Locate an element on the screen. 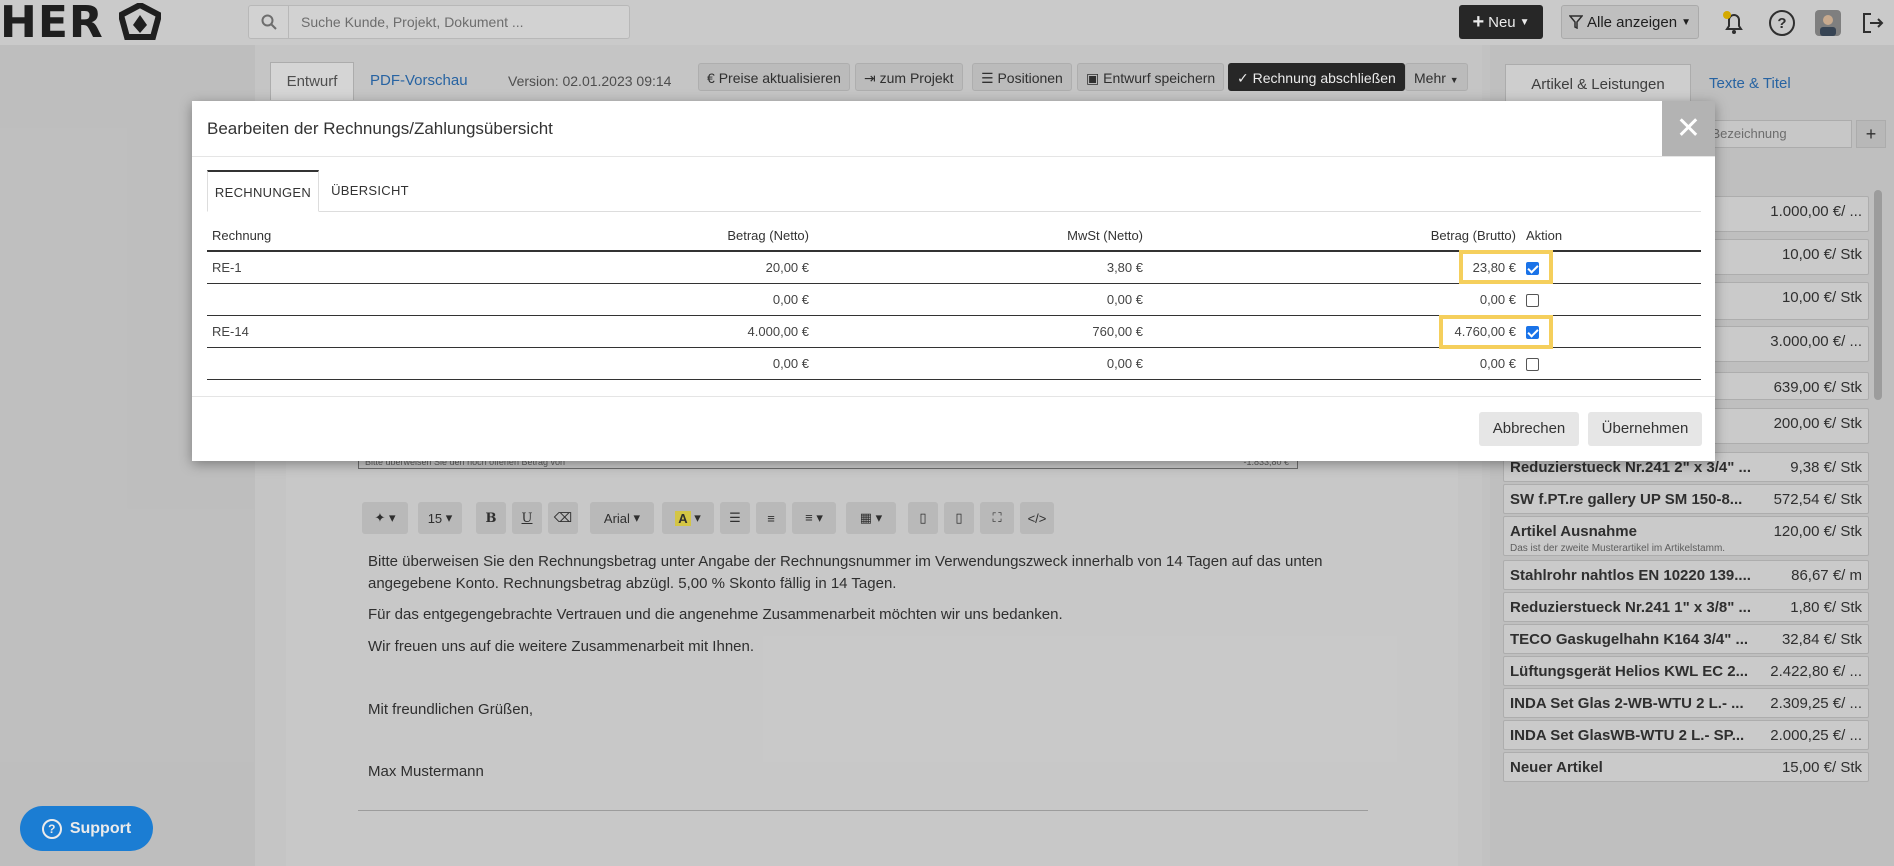 The width and height of the screenshot is (1894, 866). vat-amount: 760,00 € is located at coordinates (981, 331).